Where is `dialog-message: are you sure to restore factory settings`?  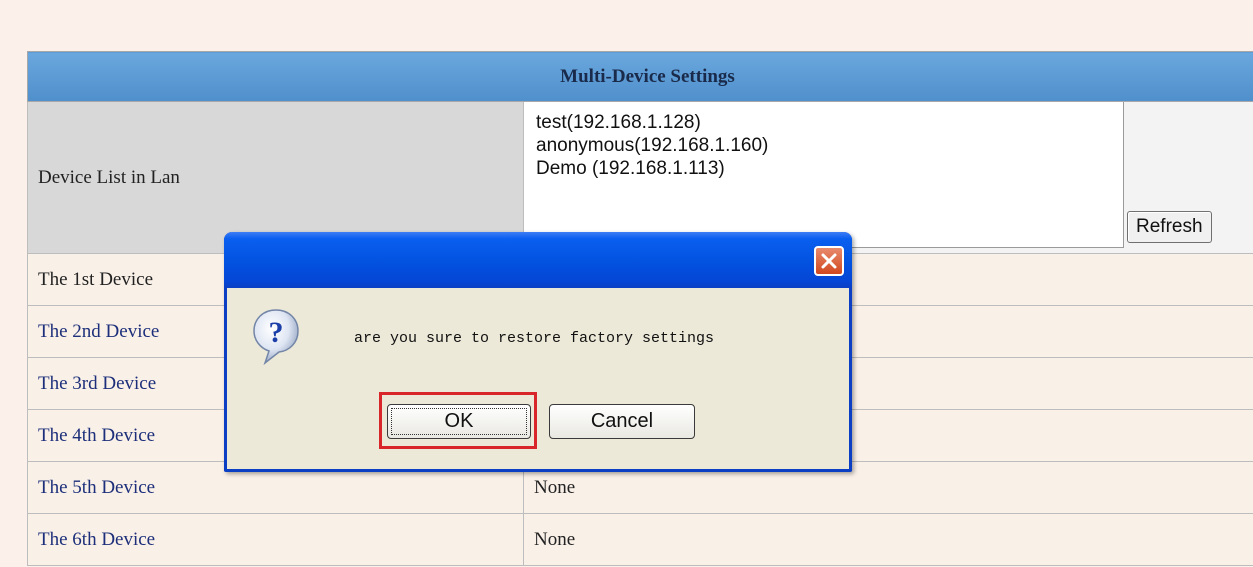 dialog-message: are you sure to restore factory settings is located at coordinates (534, 338).